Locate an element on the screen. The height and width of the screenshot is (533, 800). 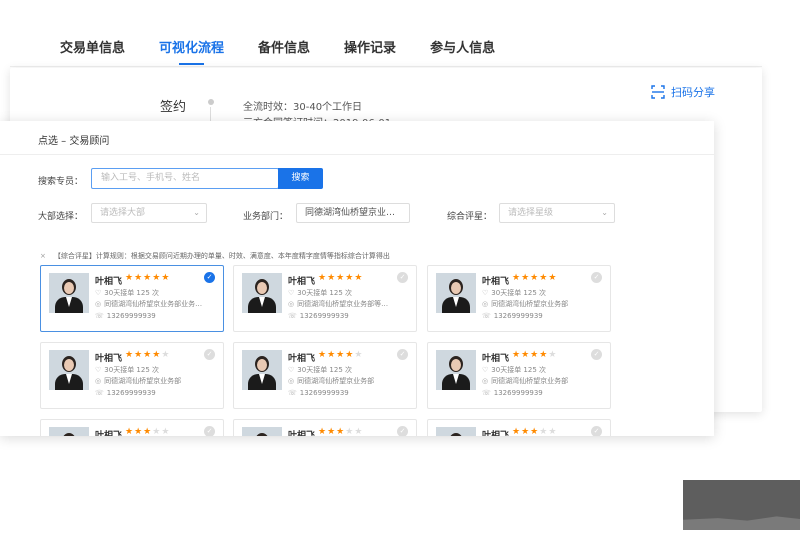
tab-operation-log: 操作记录 is located at coordinates (370, 51).